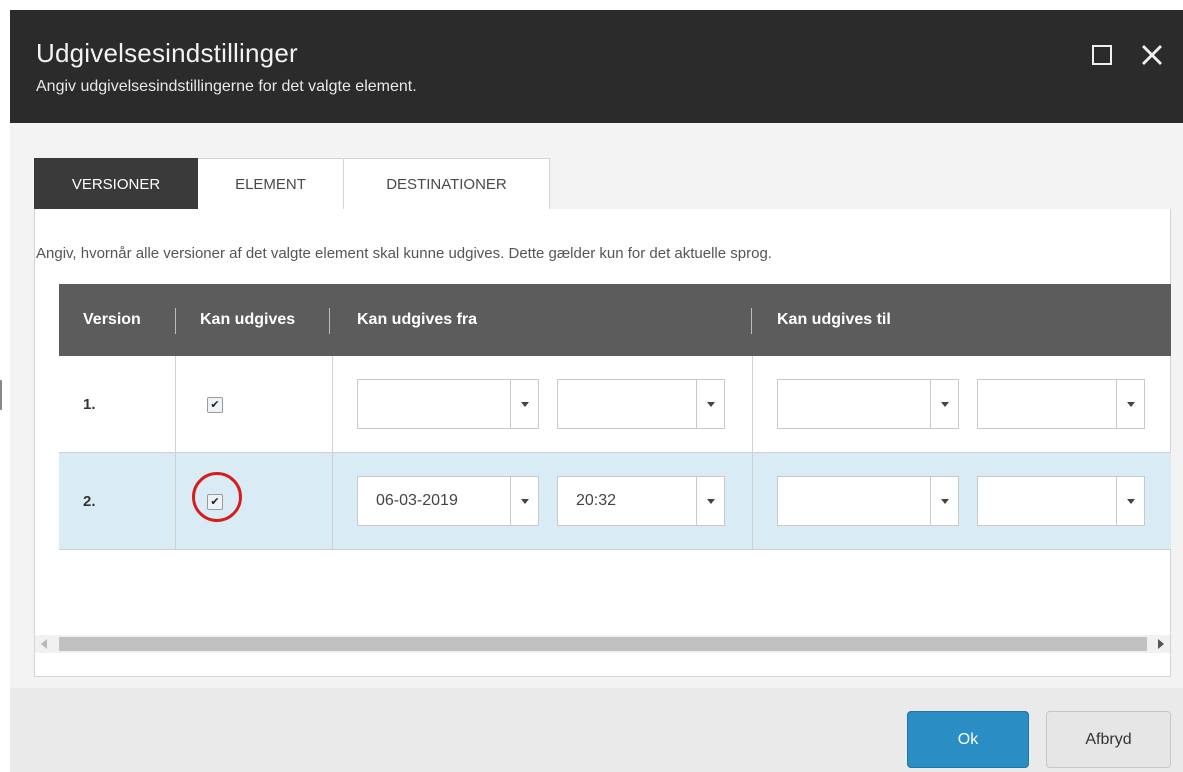 This screenshot has height=772, width=1183. I want to click on horizontal-scrollbar, so click(602, 644).